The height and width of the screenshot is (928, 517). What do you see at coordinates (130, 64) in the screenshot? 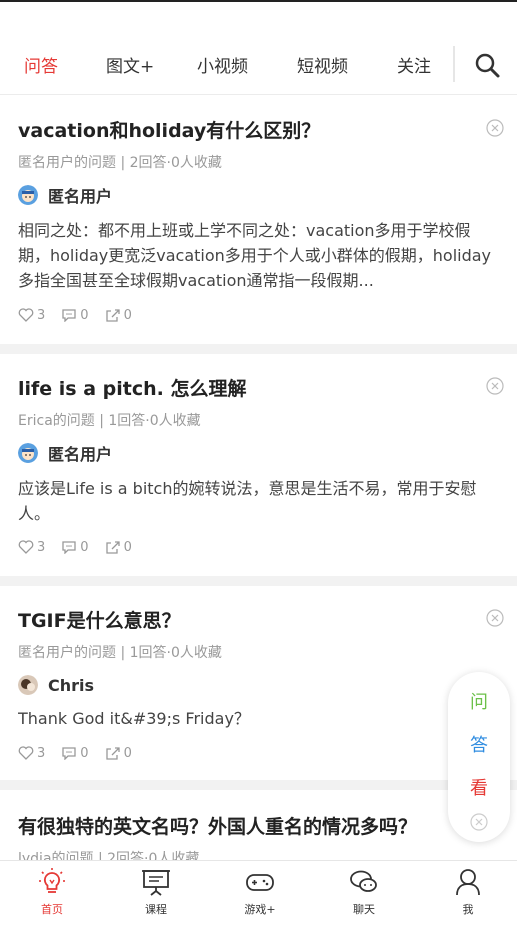
I see `tab-graphic: 图文+` at bounding box center [130, 64].